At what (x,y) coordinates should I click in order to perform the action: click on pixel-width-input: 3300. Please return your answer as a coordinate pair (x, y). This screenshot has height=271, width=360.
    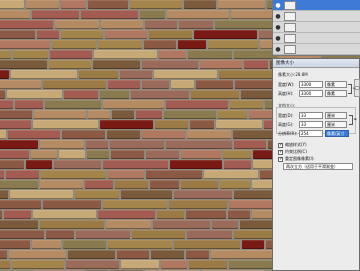
    Looking at the image, I should click on (311, 84).